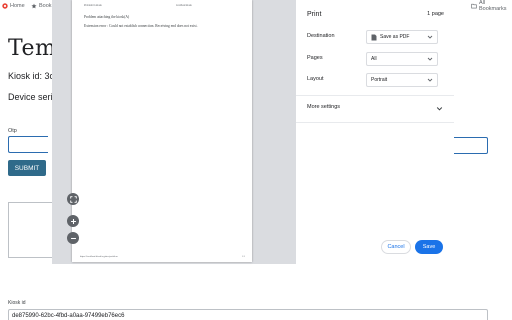  Describe the element at coordinates (374, 59) in the screenshot. I see `pages-value: All` at that location.